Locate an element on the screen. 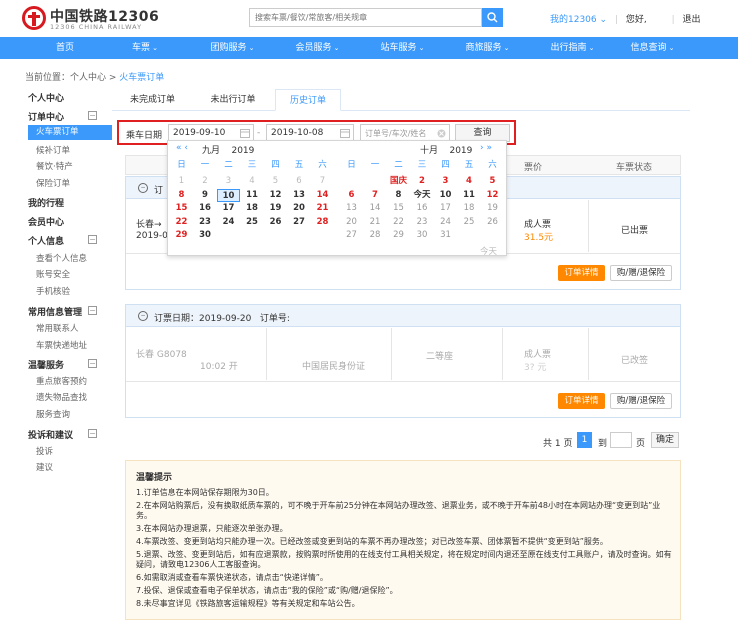 This screenshot has width=738, height=620. sidebar-item-food: 餐饮·特产 is located at coordinates (54, 166).